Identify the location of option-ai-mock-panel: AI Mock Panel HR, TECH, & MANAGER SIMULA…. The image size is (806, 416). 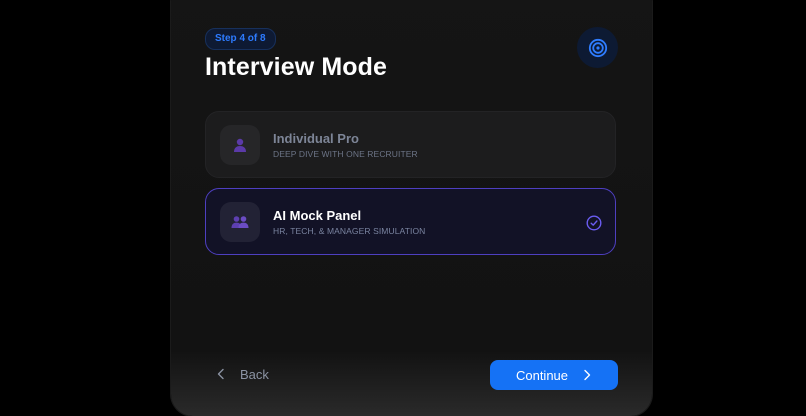
(410, 221).